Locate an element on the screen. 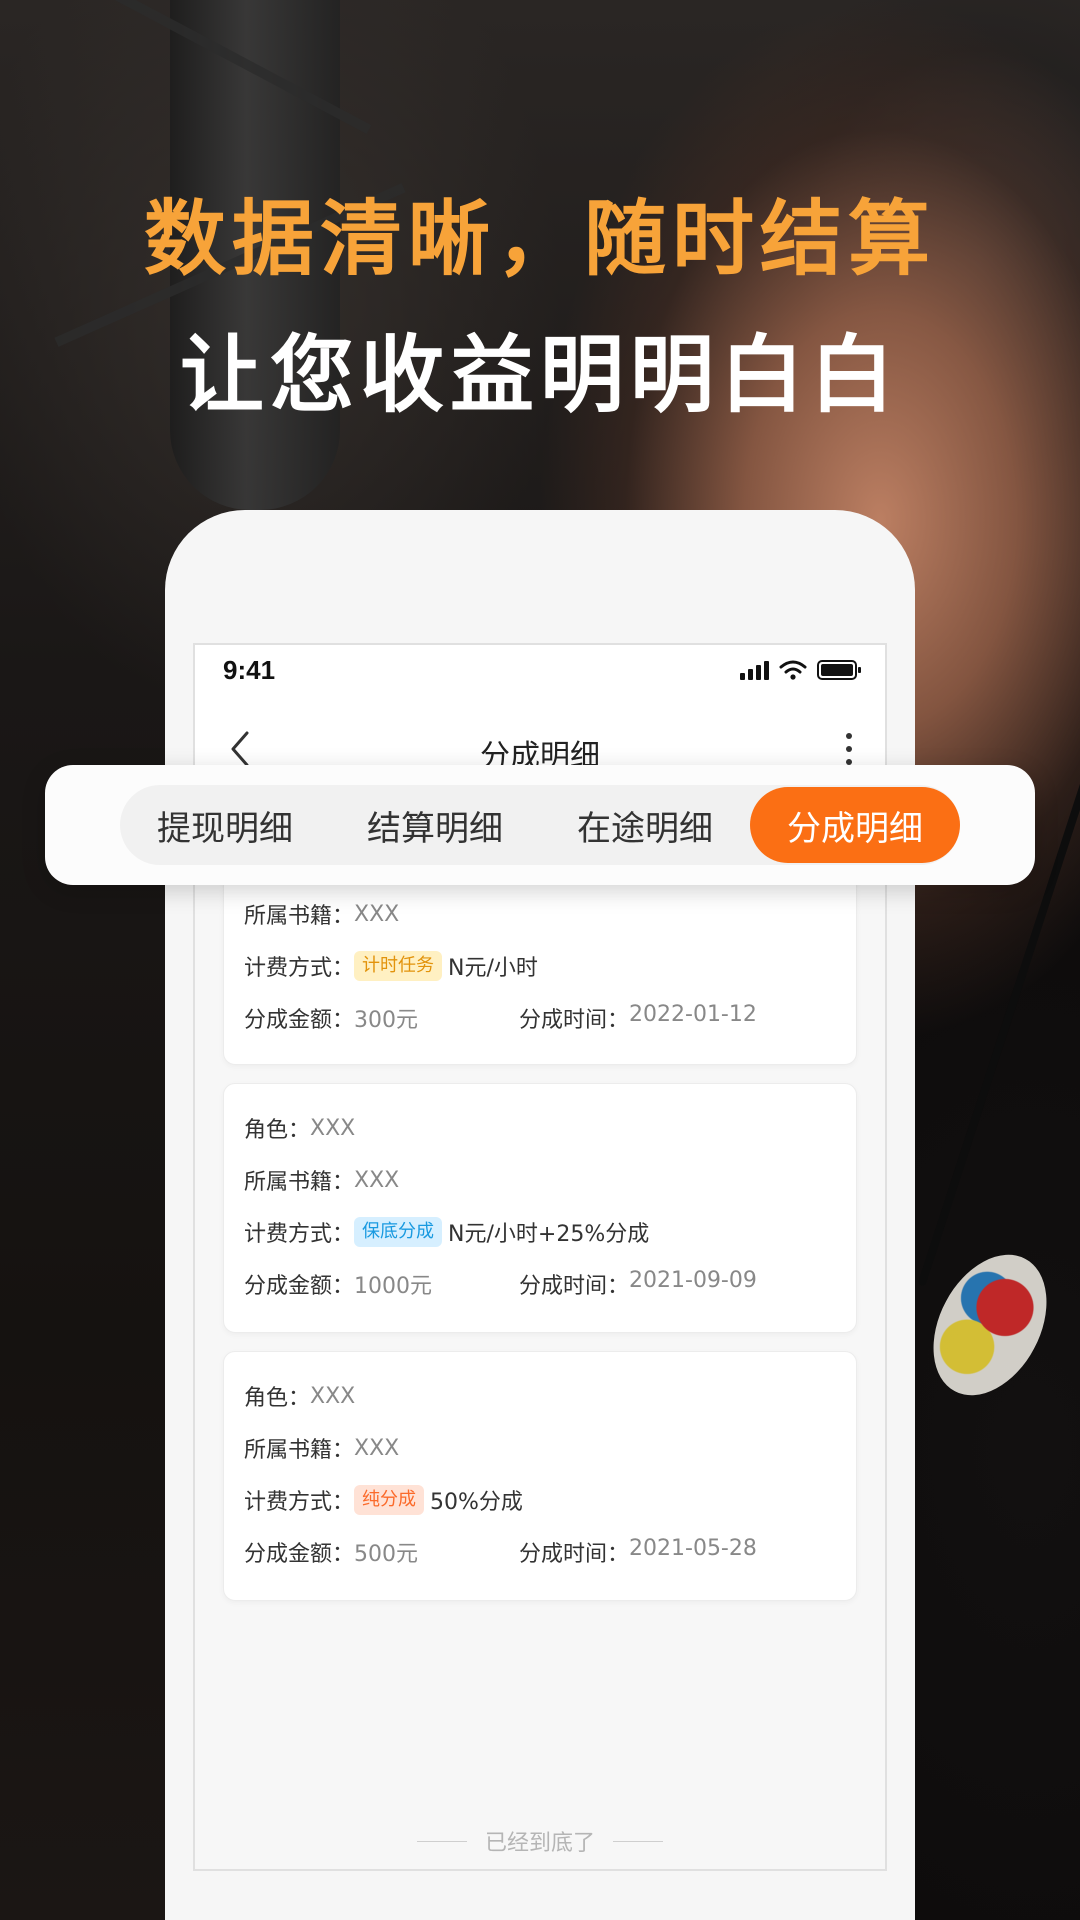 The height and width of the screenshot is (1920, 1080). billing-tag: 纯分成 is located at coordinates (389, 1500).